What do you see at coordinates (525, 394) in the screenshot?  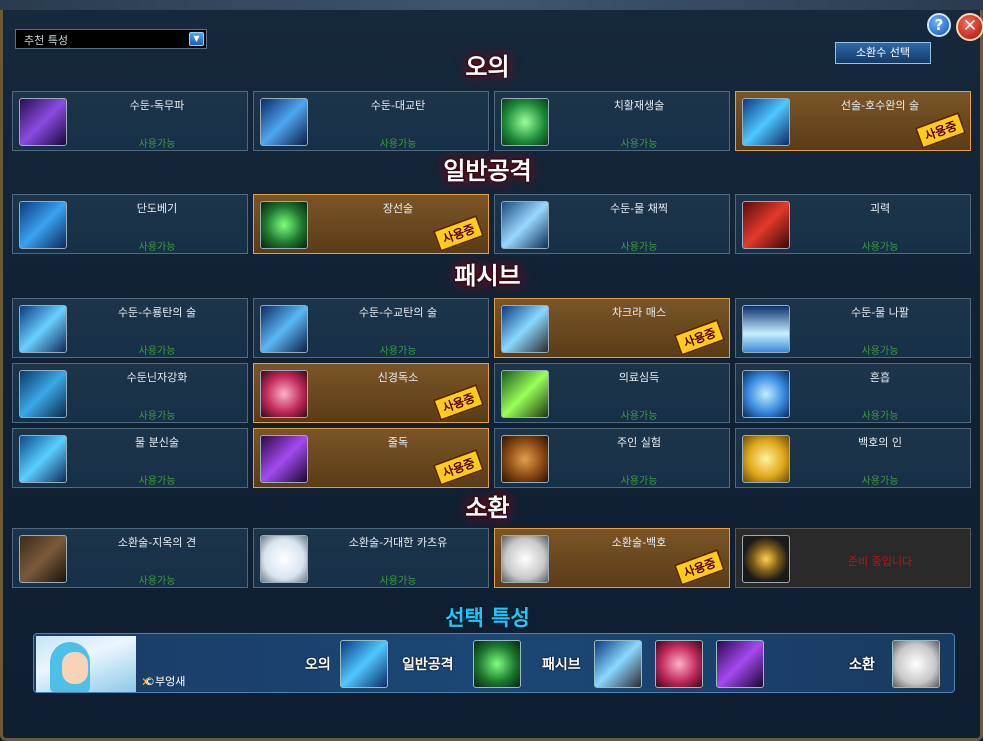 I see `medical-hand-icon` at bounding box center [525, 394].